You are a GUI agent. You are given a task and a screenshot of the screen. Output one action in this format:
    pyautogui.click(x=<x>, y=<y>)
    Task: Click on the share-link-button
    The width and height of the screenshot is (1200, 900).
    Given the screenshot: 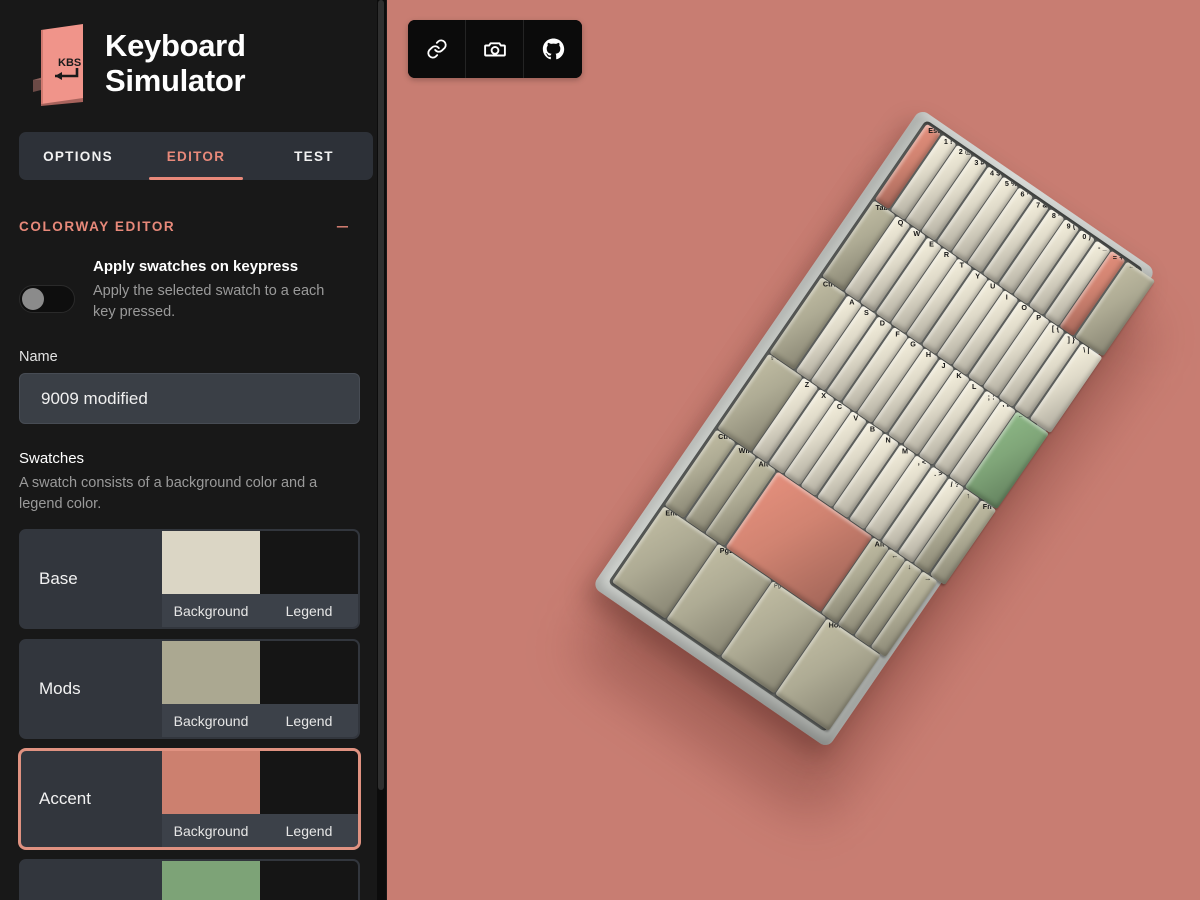 What is the action you would take?
    pyautogui.click(x=437, y=49)
    